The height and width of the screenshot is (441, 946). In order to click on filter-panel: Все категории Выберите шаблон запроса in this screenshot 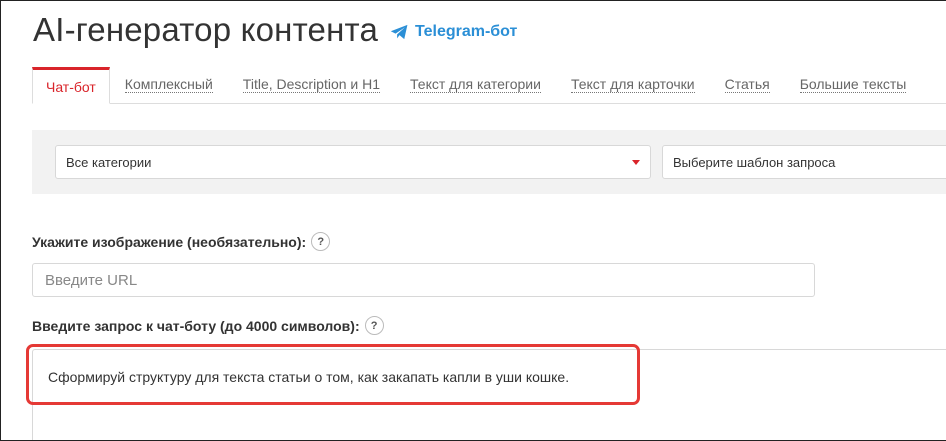, I will do `click(489, 162)`.